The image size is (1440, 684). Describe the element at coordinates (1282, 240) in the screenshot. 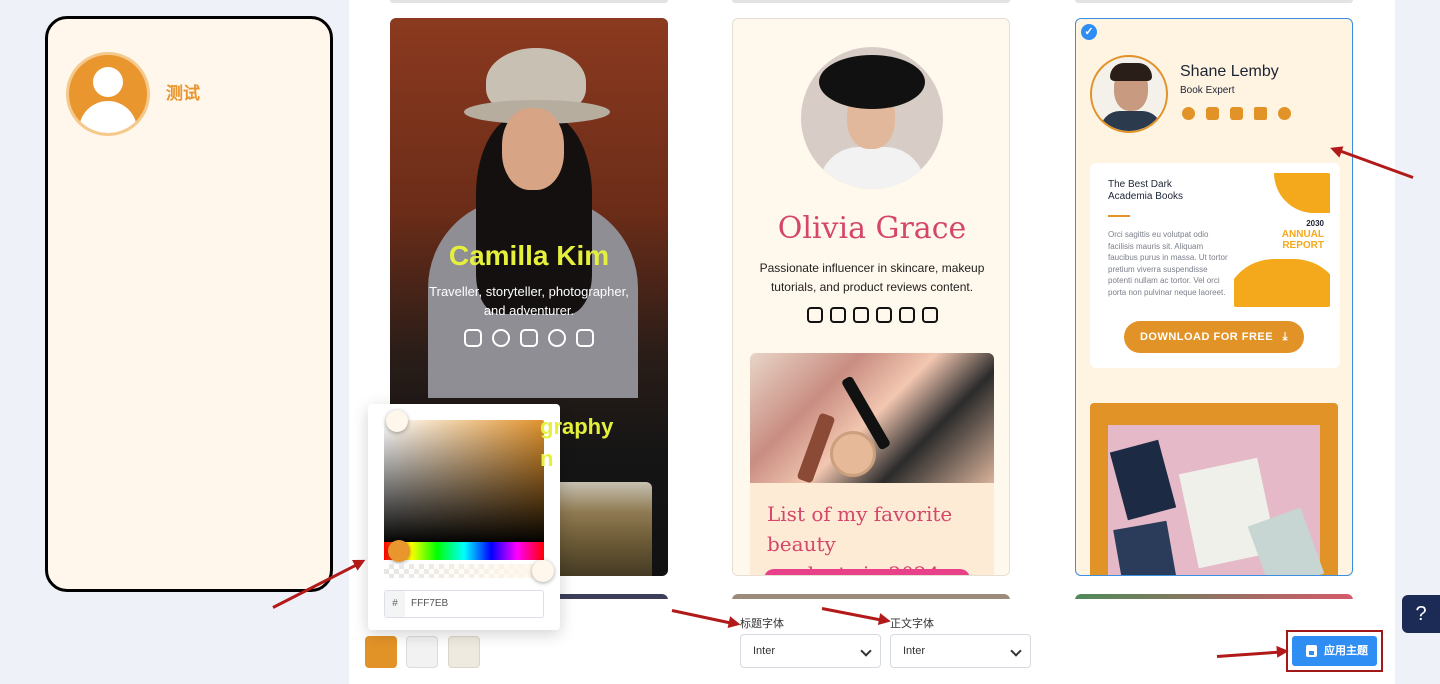

I see `annual-report-cover: 2030 ANNUAL REPORT` at that location.